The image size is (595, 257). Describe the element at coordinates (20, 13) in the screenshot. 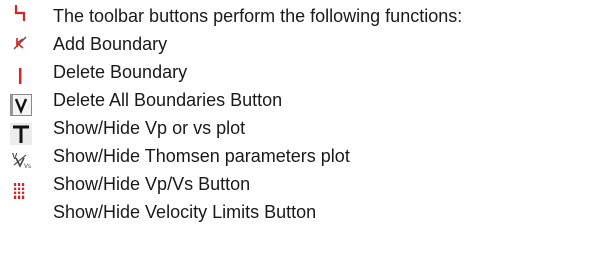

I see `red-step-icon` at that location.